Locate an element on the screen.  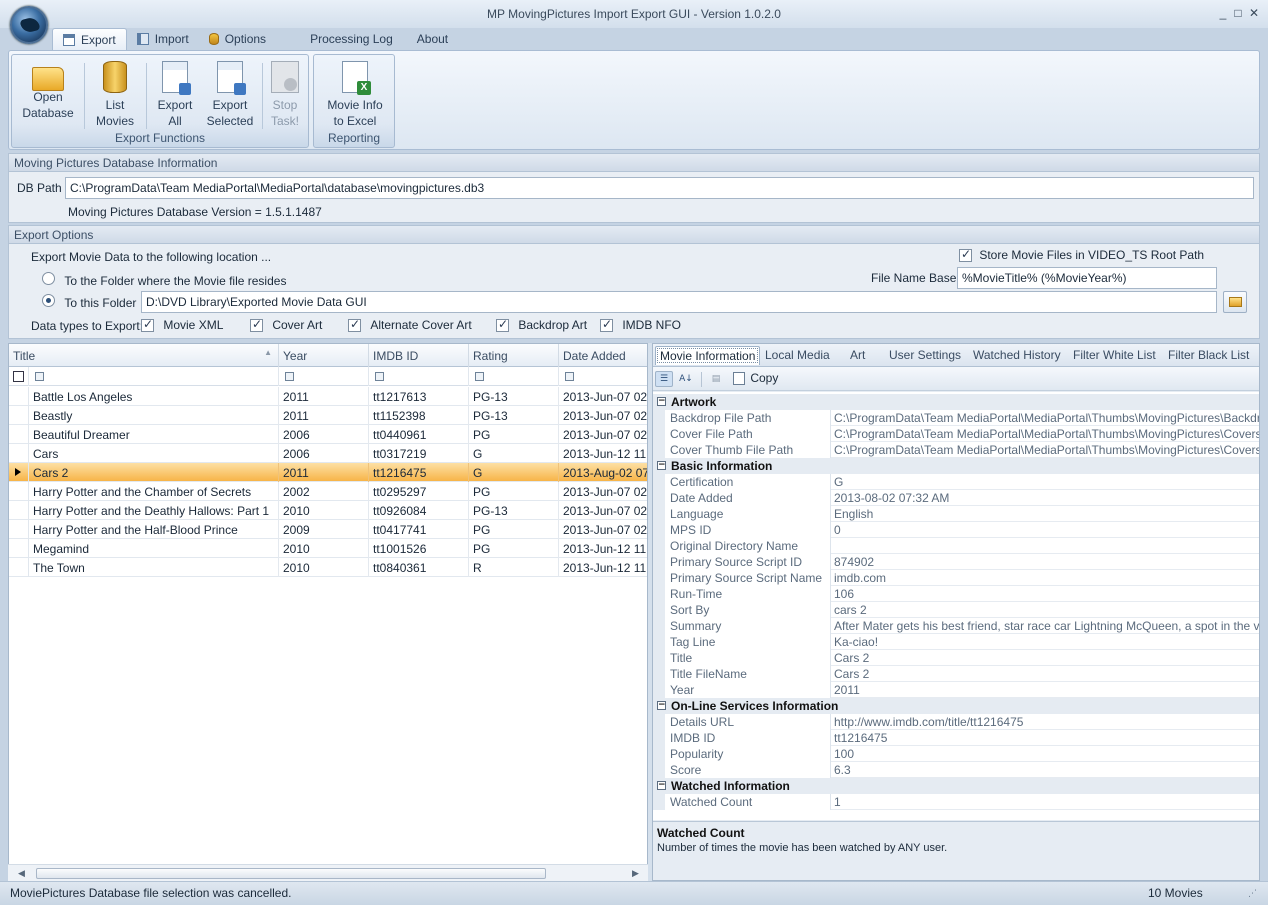
type-movie-xml-option: Movie XML is located at coordinates (182, 325).